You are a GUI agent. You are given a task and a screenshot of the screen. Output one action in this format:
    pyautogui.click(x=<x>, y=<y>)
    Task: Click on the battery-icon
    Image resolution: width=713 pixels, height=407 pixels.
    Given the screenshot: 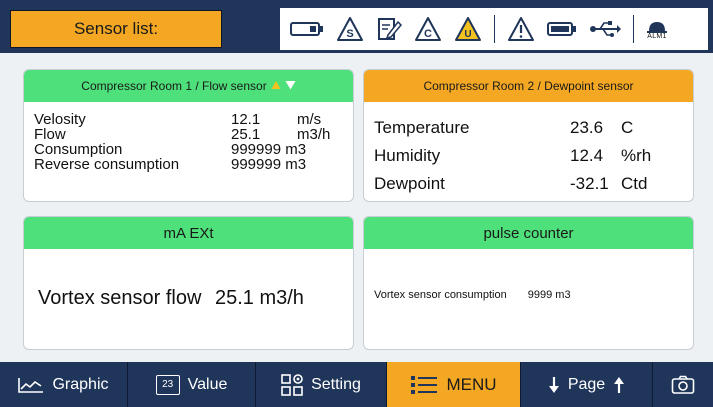 What is the action you would take?
    pyautogui.click(x=307, y=29)
    